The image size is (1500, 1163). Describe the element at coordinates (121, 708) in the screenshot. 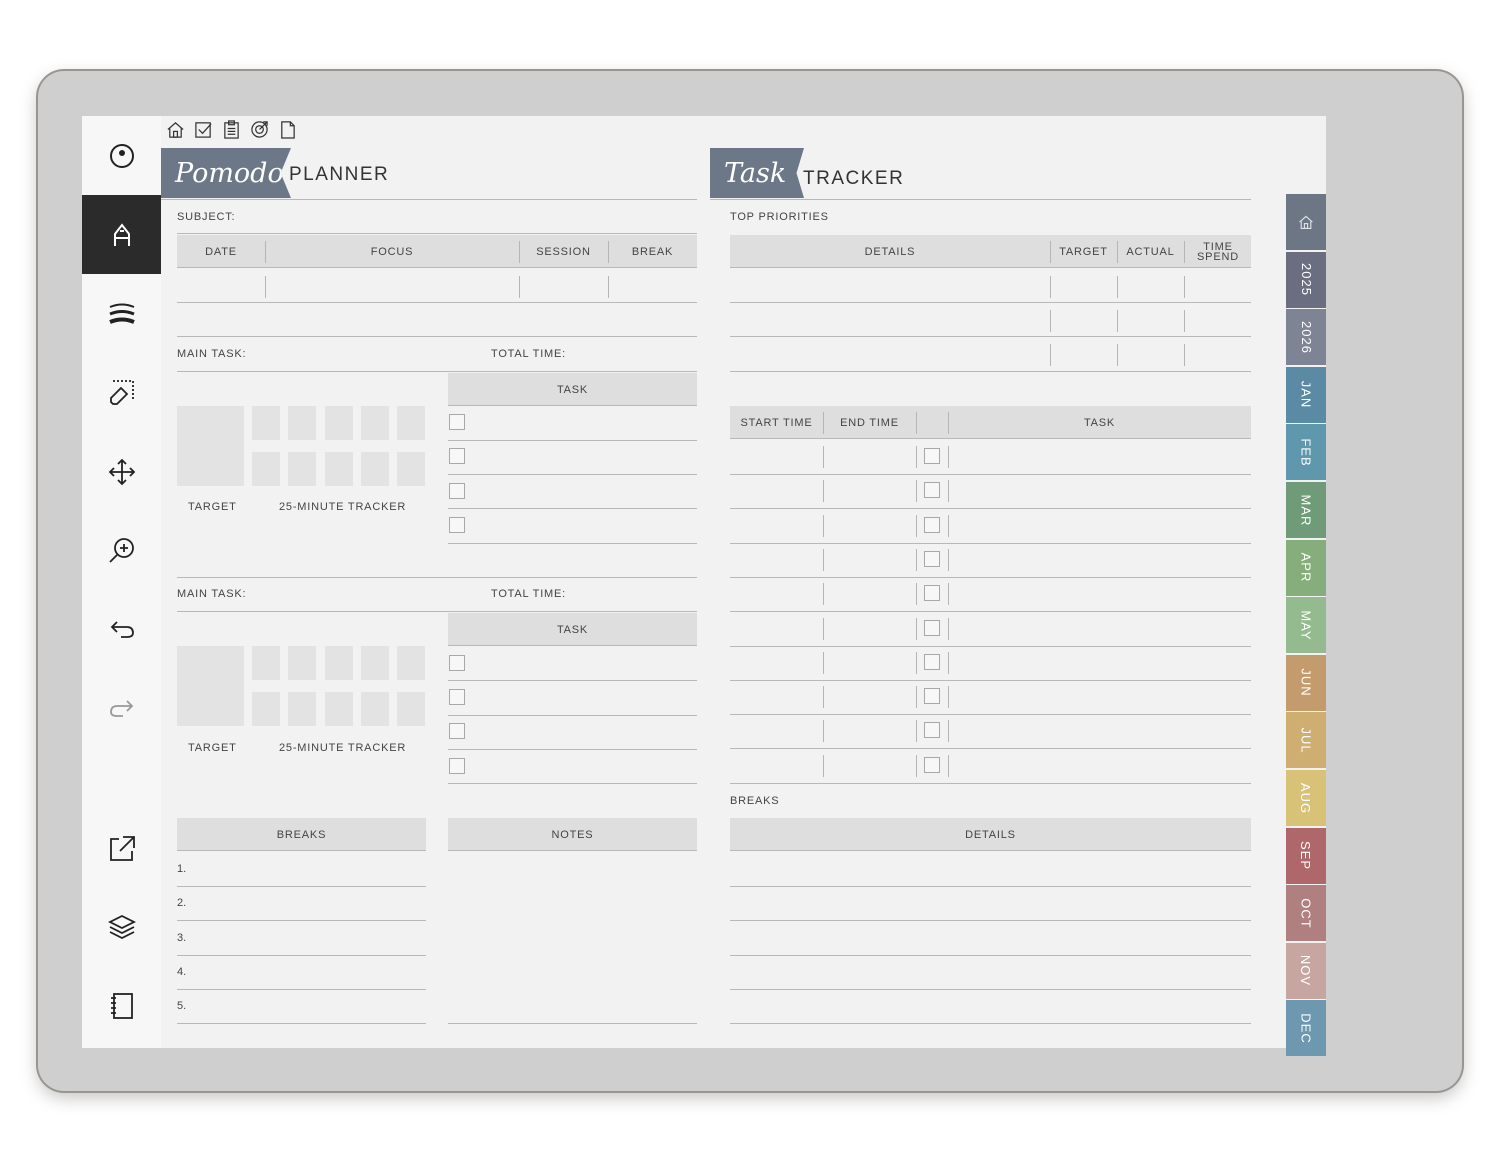

I see `redo-icon` at that location.